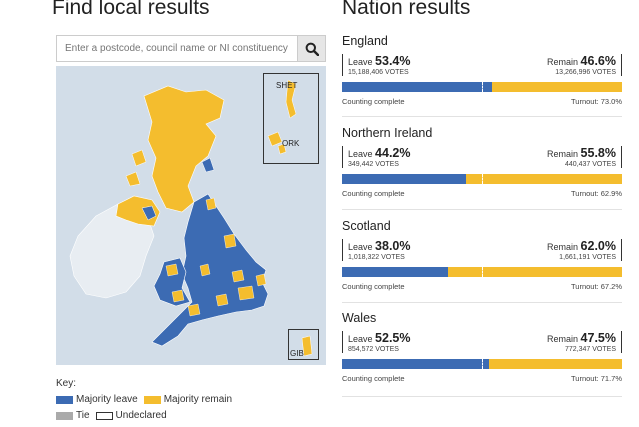 This screenshot has width=639, height=427. I want to click on turnout: Turnout: 71.7%, so click(596, 378).